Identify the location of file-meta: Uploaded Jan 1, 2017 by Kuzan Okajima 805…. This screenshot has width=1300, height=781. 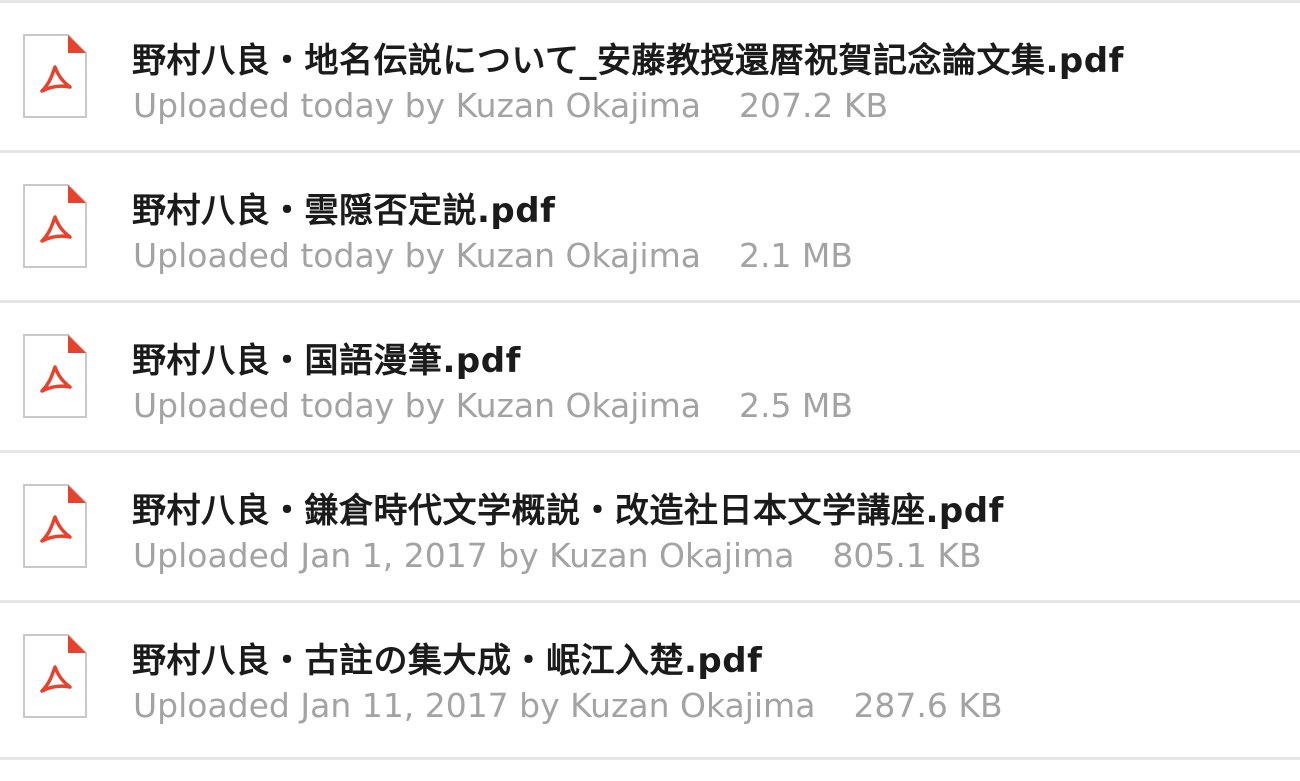
(557, 555).